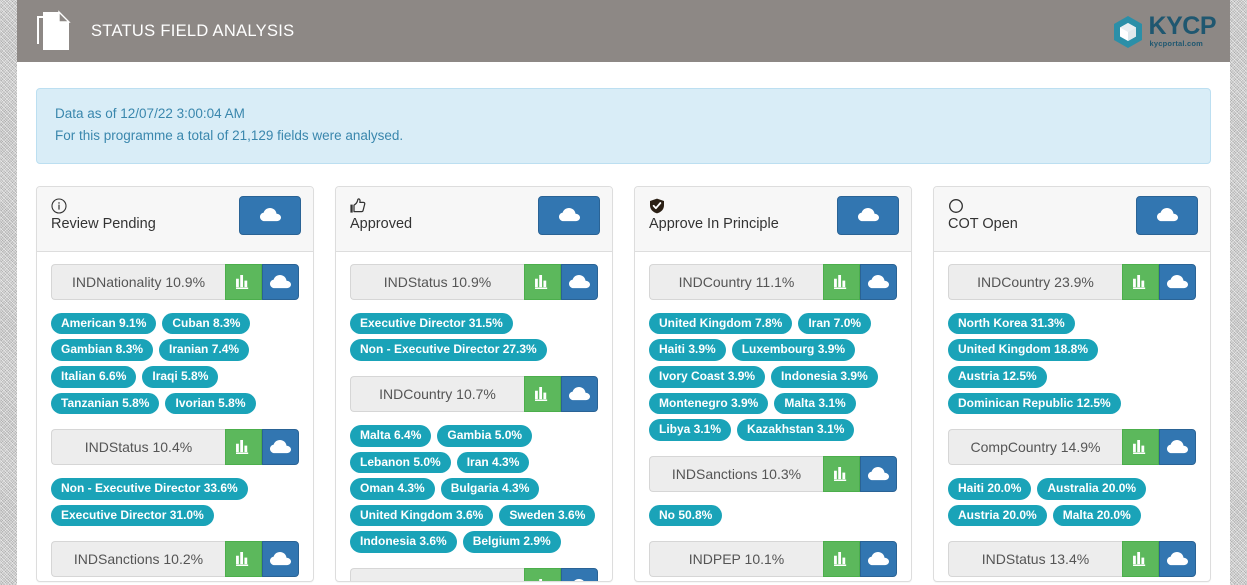 Image resolution: width=1247 pixels, height=585 pixels. What do you see at coordinates (103, 214) in the screenshot?
I see `panel-header-left: Review Pending` at bounding box center [103, 214].